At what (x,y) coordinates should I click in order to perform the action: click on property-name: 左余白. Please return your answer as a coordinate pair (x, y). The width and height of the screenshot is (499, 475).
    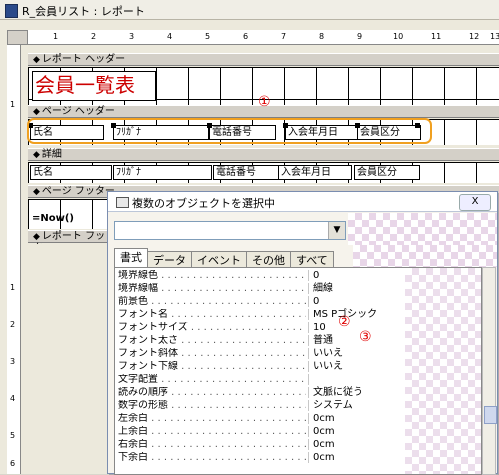
    Looking at the image, I should click on (212, 418).